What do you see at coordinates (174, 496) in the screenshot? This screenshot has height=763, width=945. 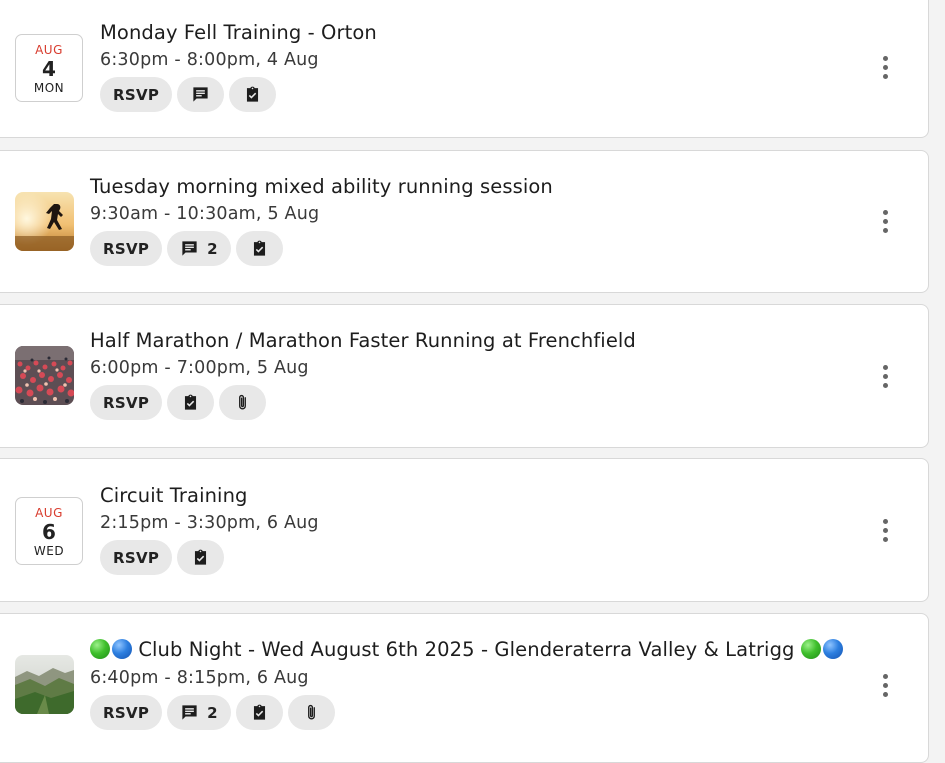 I see `event-title: Circuit Training` at bounding box center [174, 496].